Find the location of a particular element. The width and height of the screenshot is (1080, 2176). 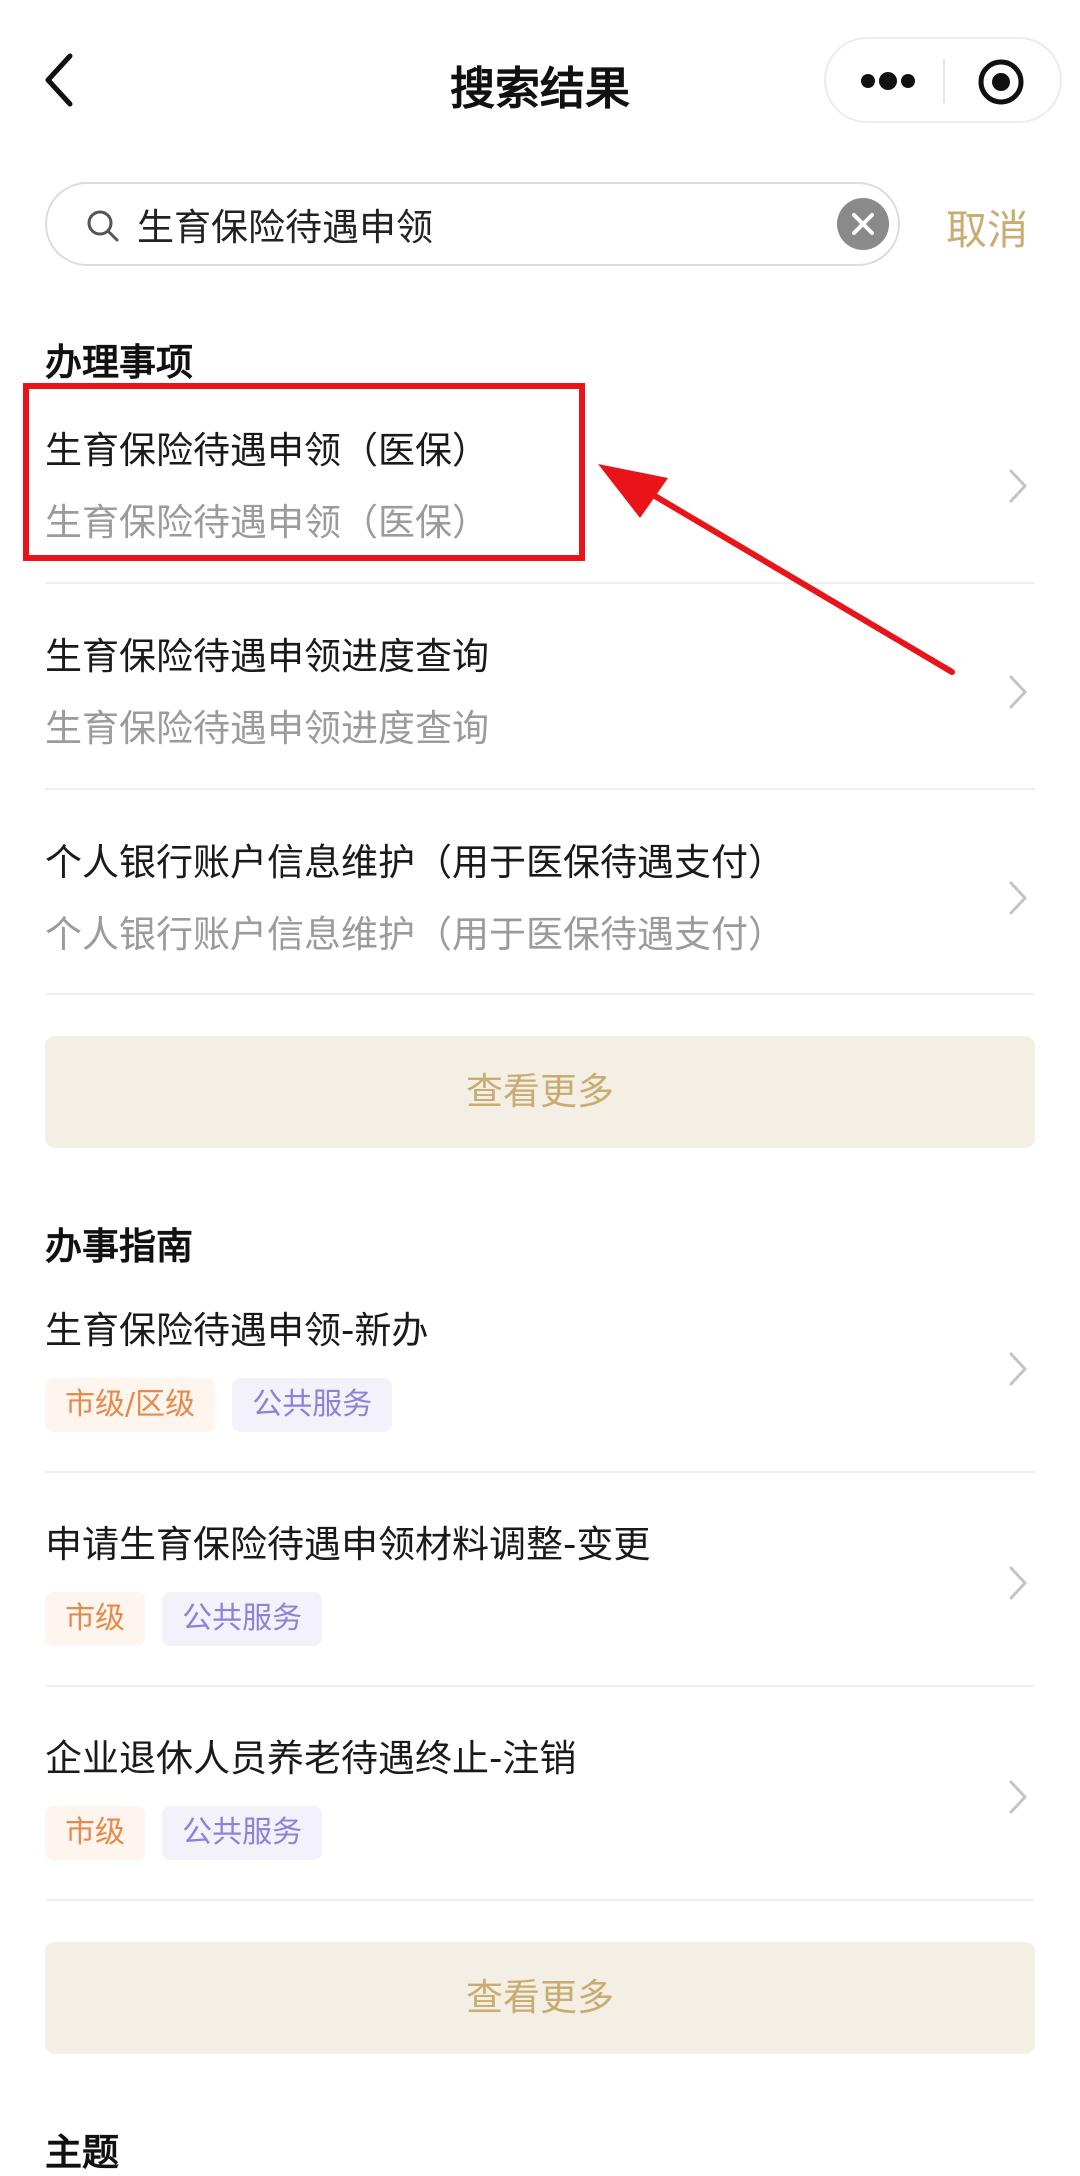

more-dots-icon is located at coordinates (888, 81).